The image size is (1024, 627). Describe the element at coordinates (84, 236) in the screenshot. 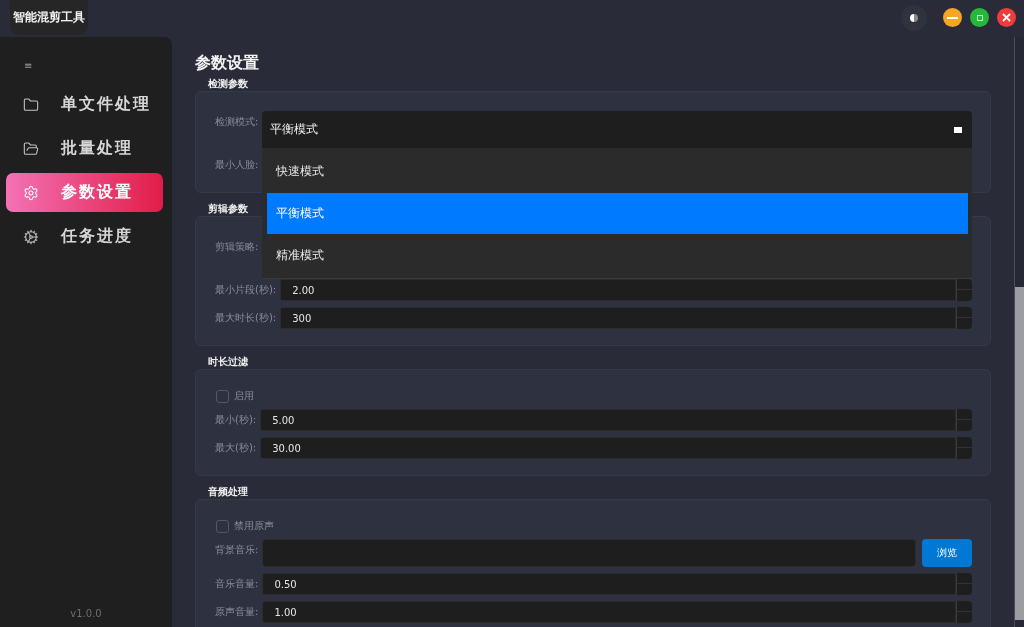

I see `sidebar-item: 任务进度` at that location.